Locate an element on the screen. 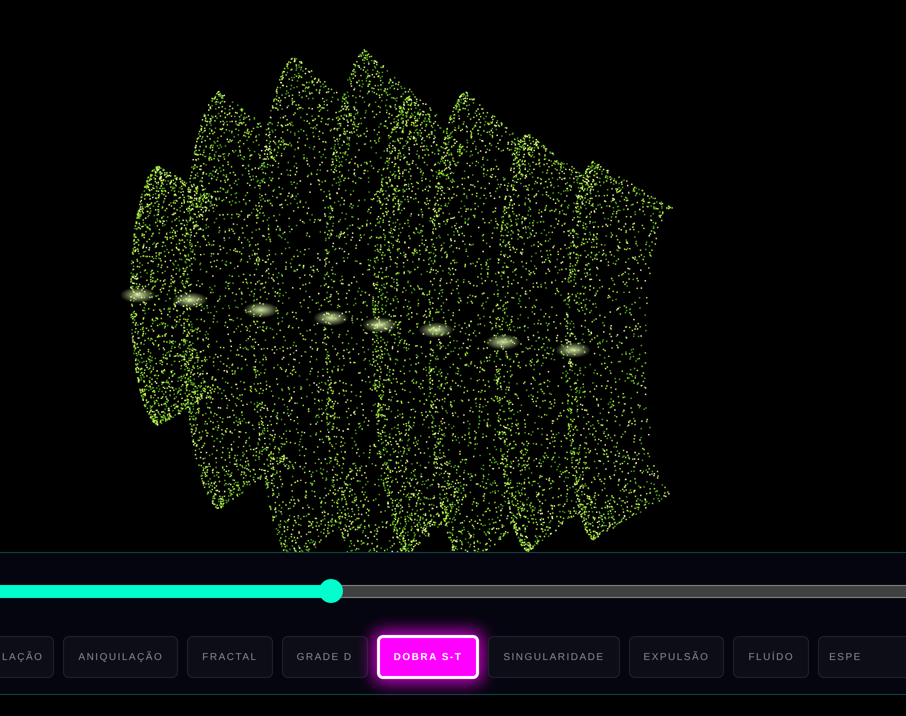  slider-thumb is located at coordinates (330, 591).